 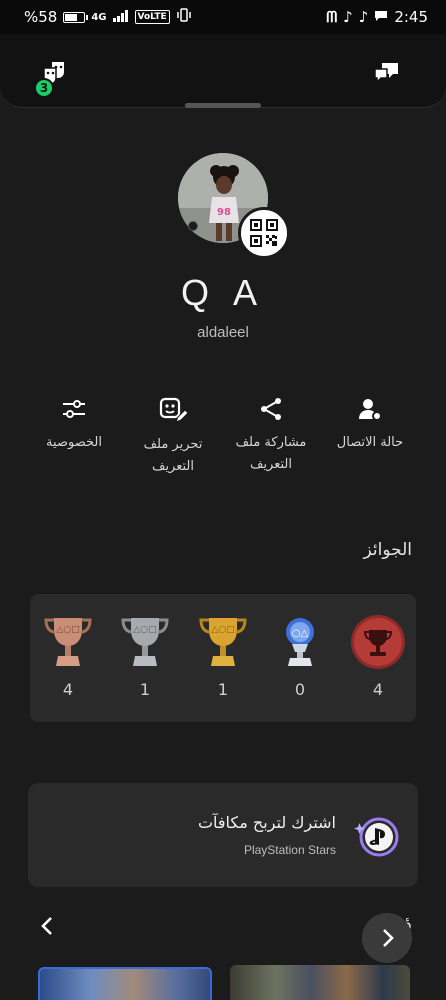 I want to click on privacy-button: الخصوصية, so click(x=74, y=425).